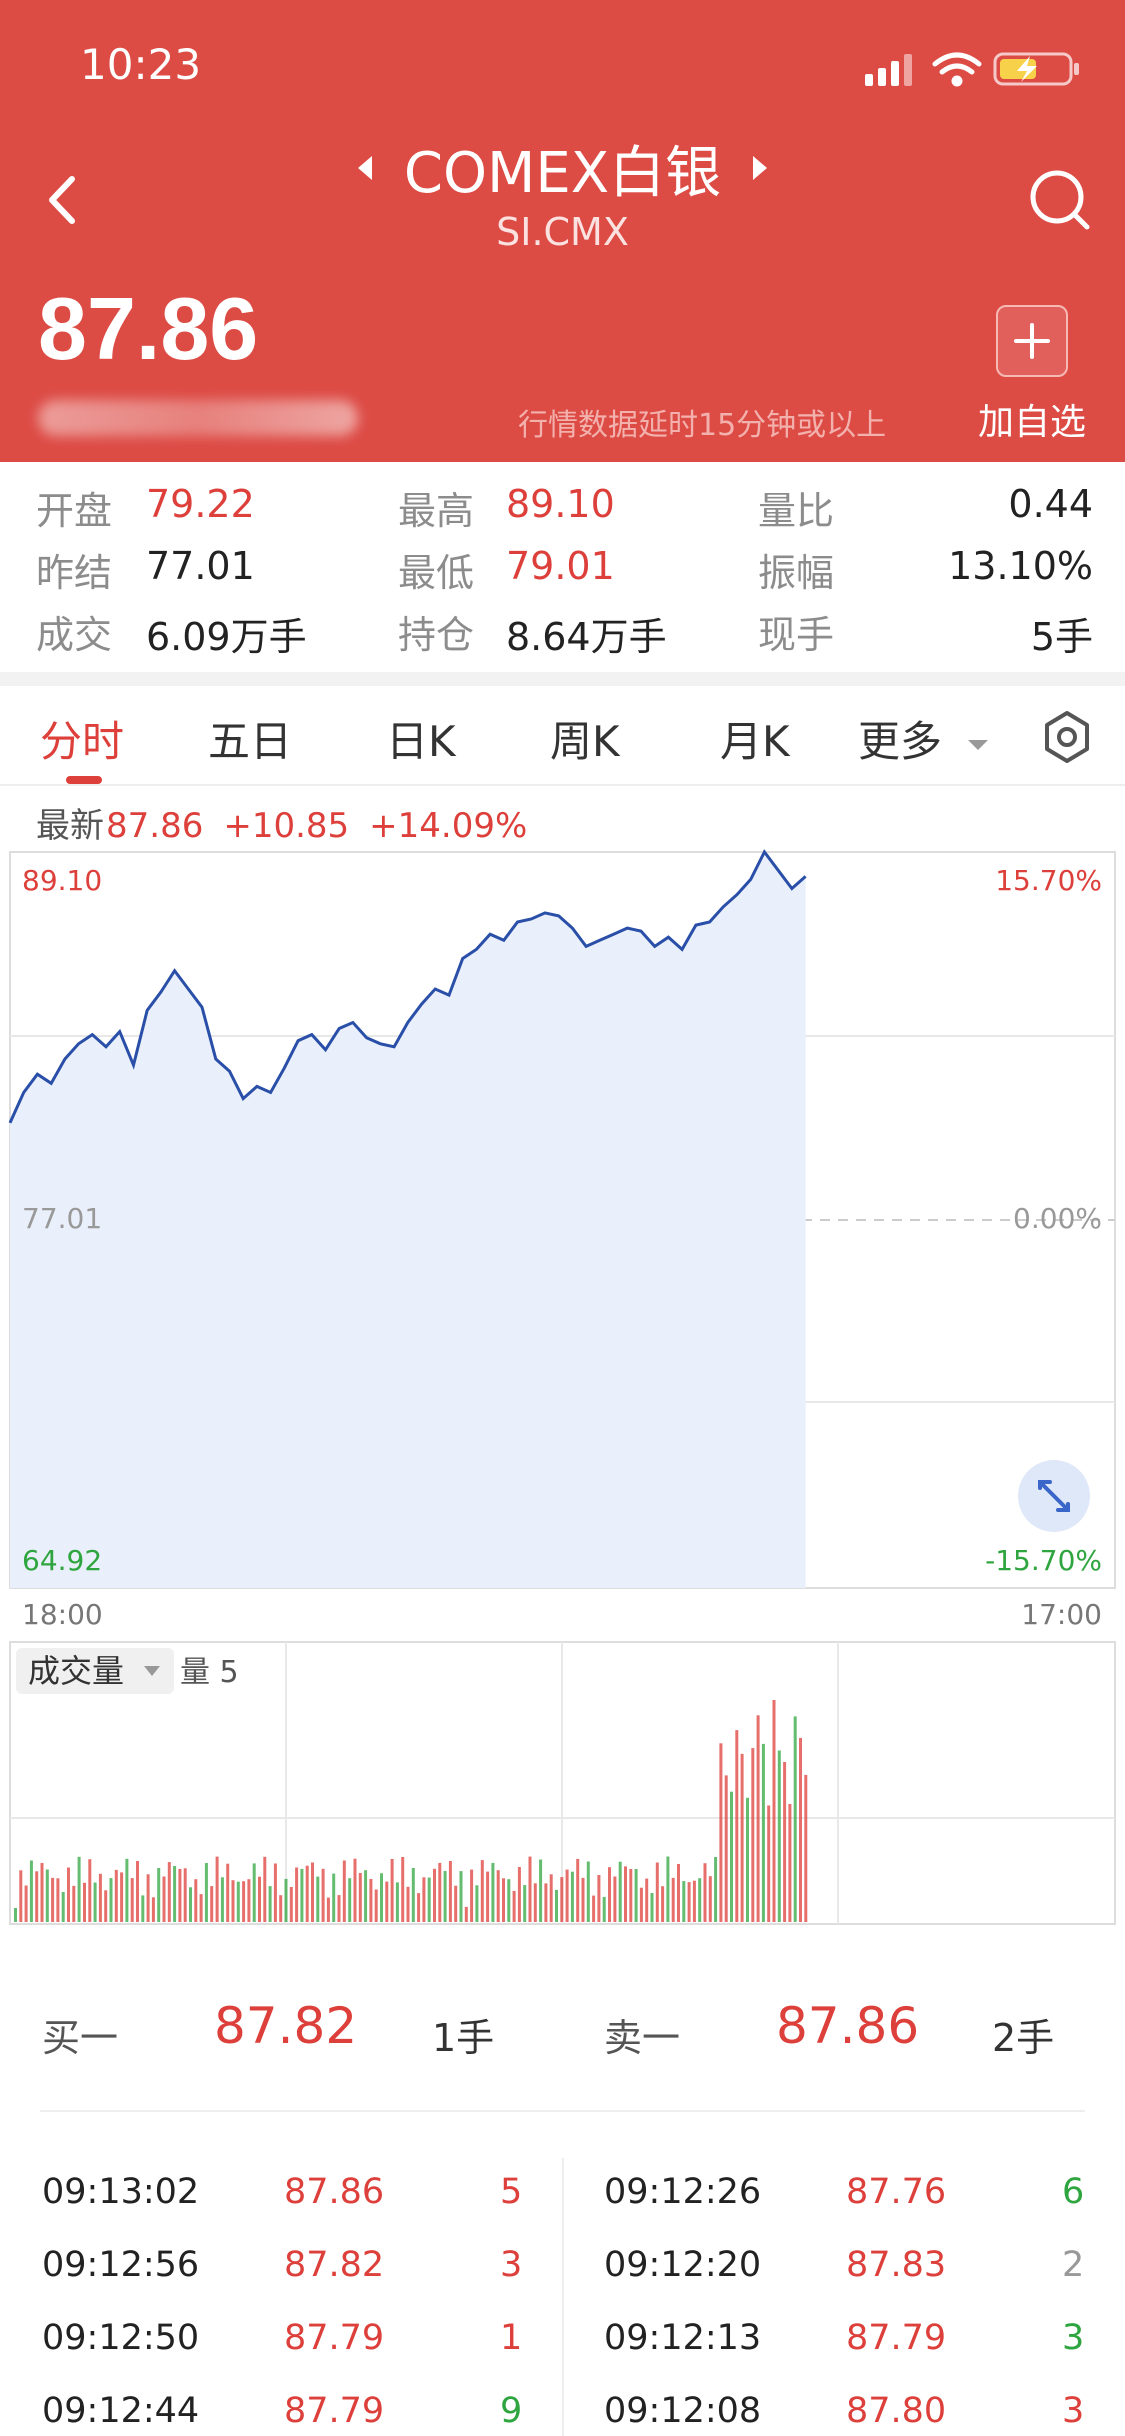 The image size is (1125, 2436). Describe the element at coordinates (888, 70) in the screenshot. I see `signal-icon` at that location.